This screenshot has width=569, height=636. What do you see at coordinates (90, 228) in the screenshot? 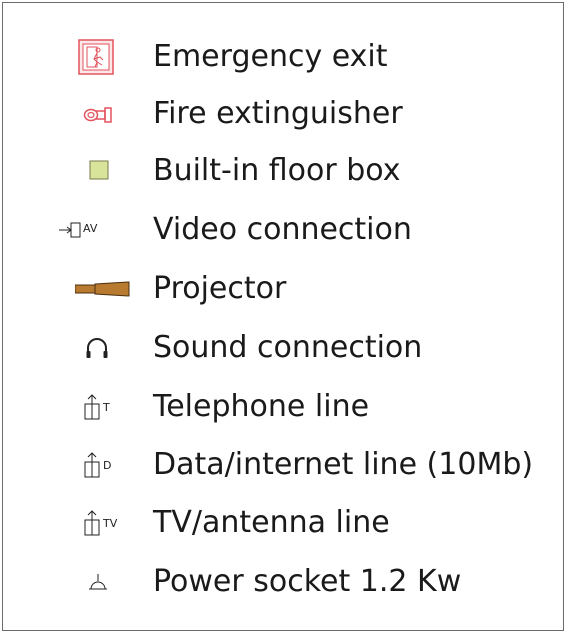
I see `video-connection-sublabel: AV` at bounding box center [90, 228].